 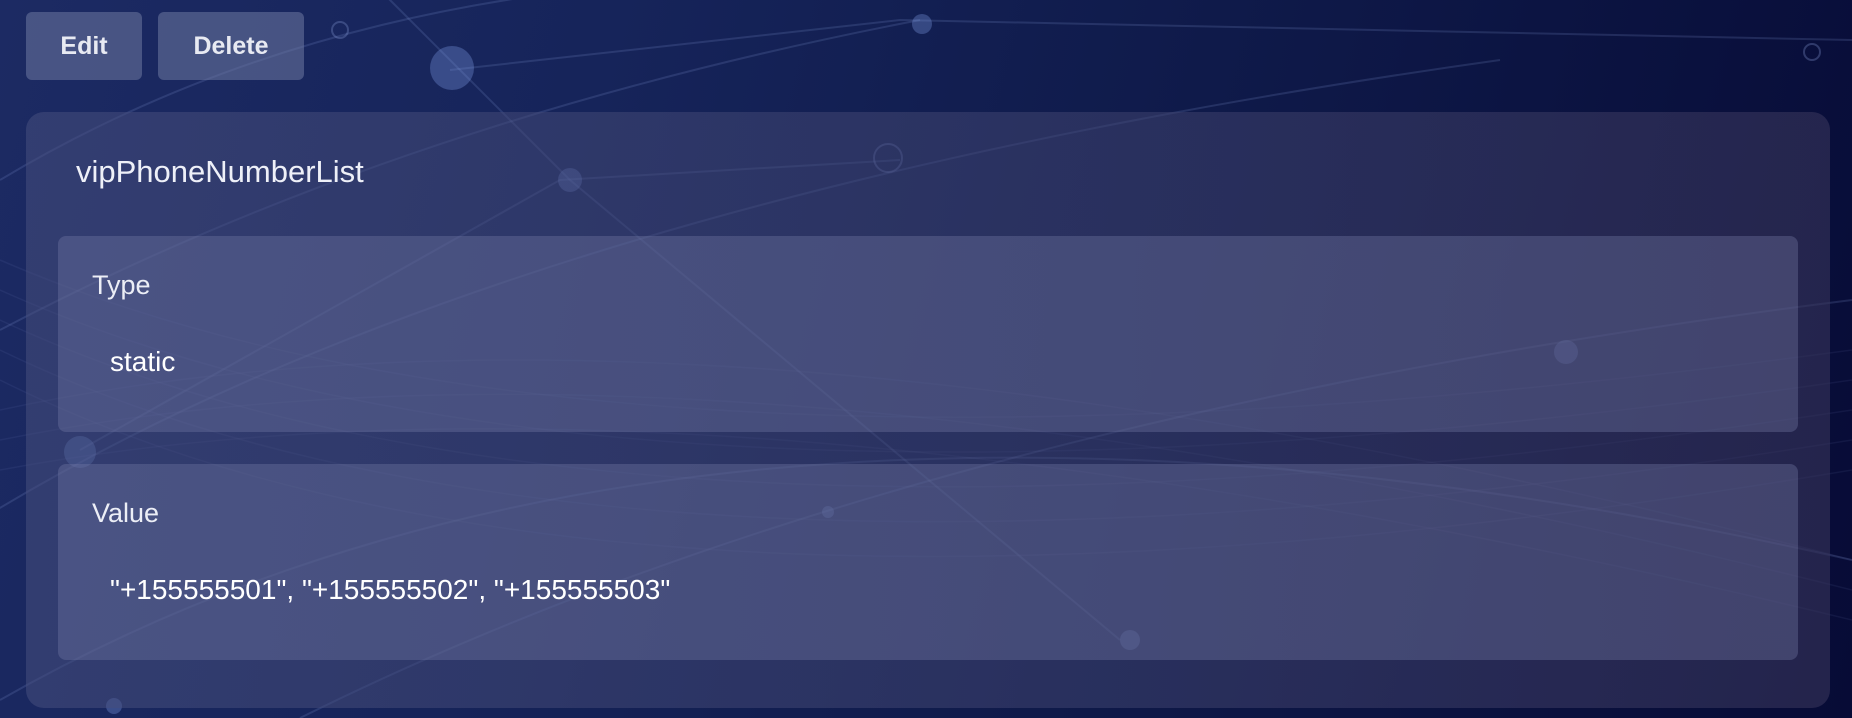 What do you see at coordinates (231, 46) in the screenshot?
I see `delete-button: Delete` at bounding box center [231, 46].